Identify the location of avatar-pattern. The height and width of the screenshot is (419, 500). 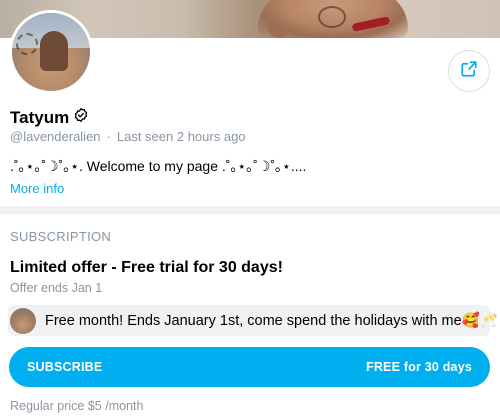
(27, 44).